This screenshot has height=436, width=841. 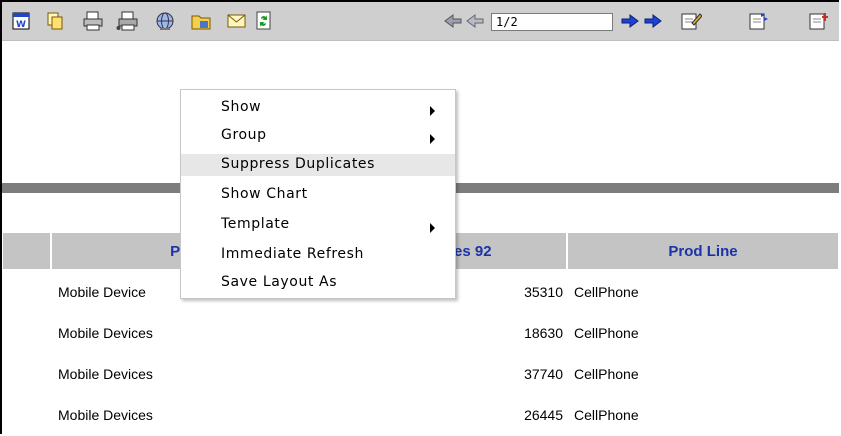 What do you see at coordinates (473, 251) in the screenshot?
I see `header-sales-label: es 92` at bounding box center [473, 251].